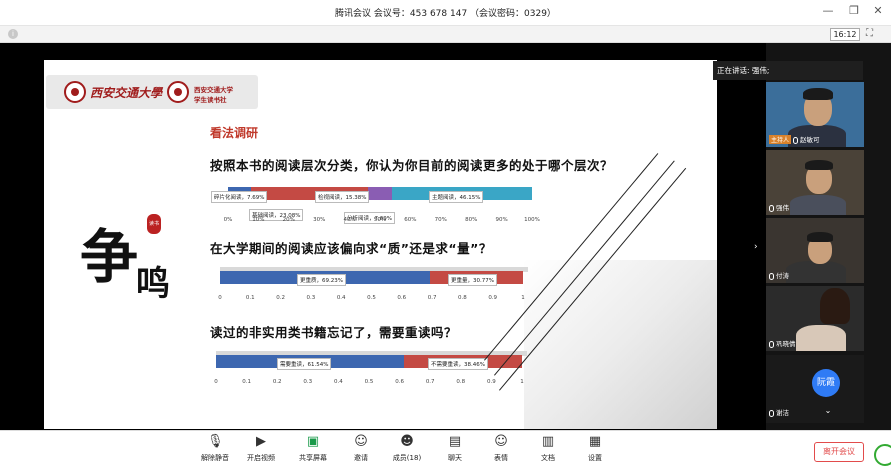 This screenshot has height=467, width=891. I want to click on q2-label-quality: 更重质，69.23%, so click(321, 280).